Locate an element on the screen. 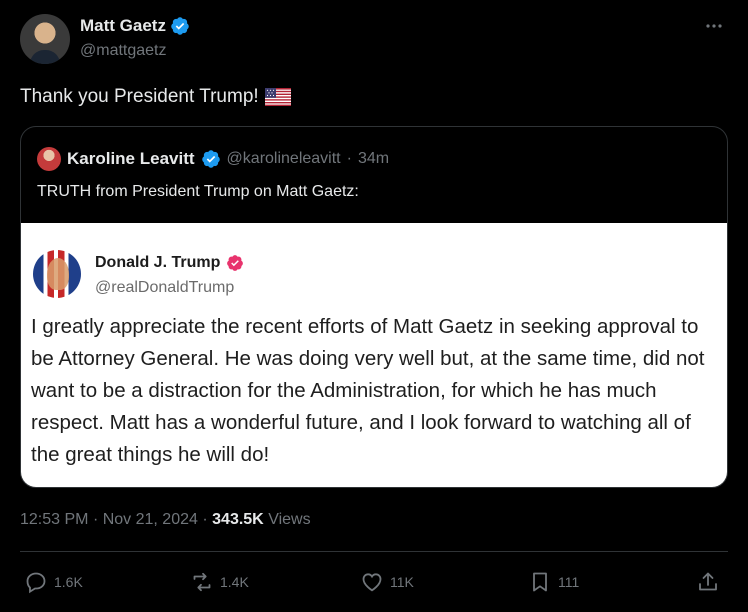 The width and height of the screenshot is (748, 612). action-bar: 1.6K 1.4K 11K 111 is located at coordinates (374, 584).